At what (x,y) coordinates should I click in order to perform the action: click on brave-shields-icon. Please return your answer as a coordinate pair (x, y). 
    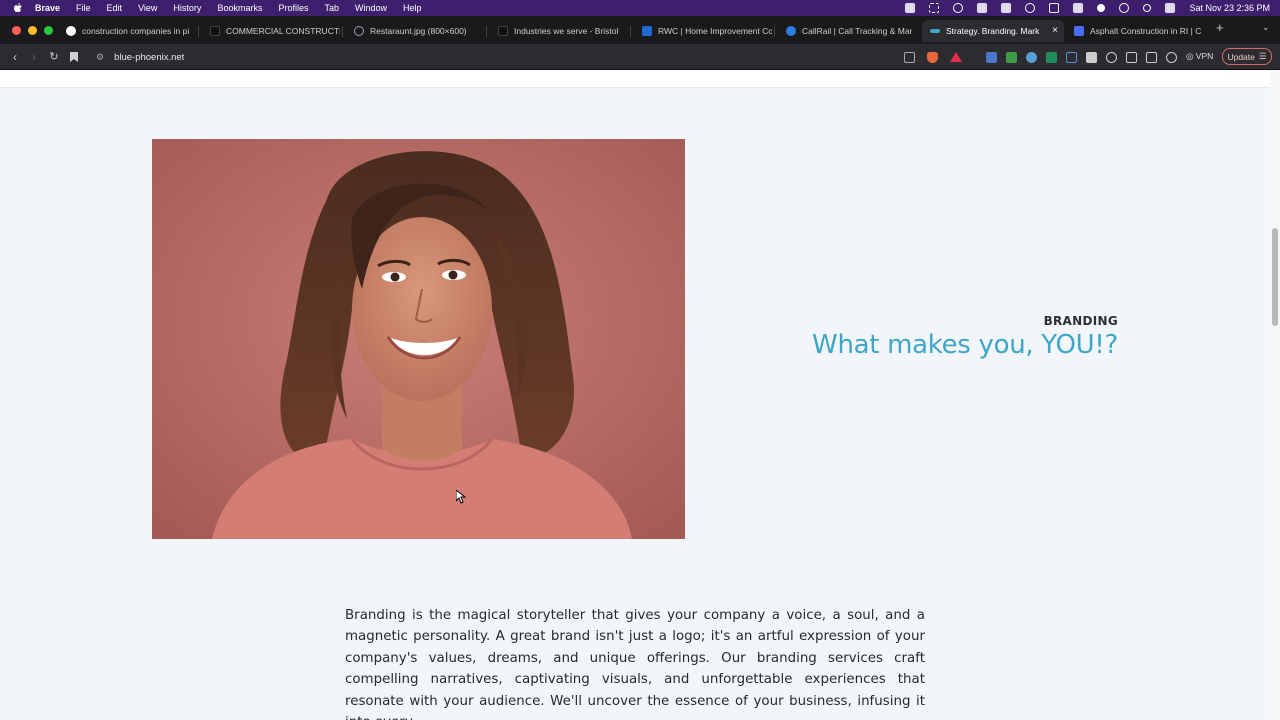
    Looking at the image, I should click on (932, 57).